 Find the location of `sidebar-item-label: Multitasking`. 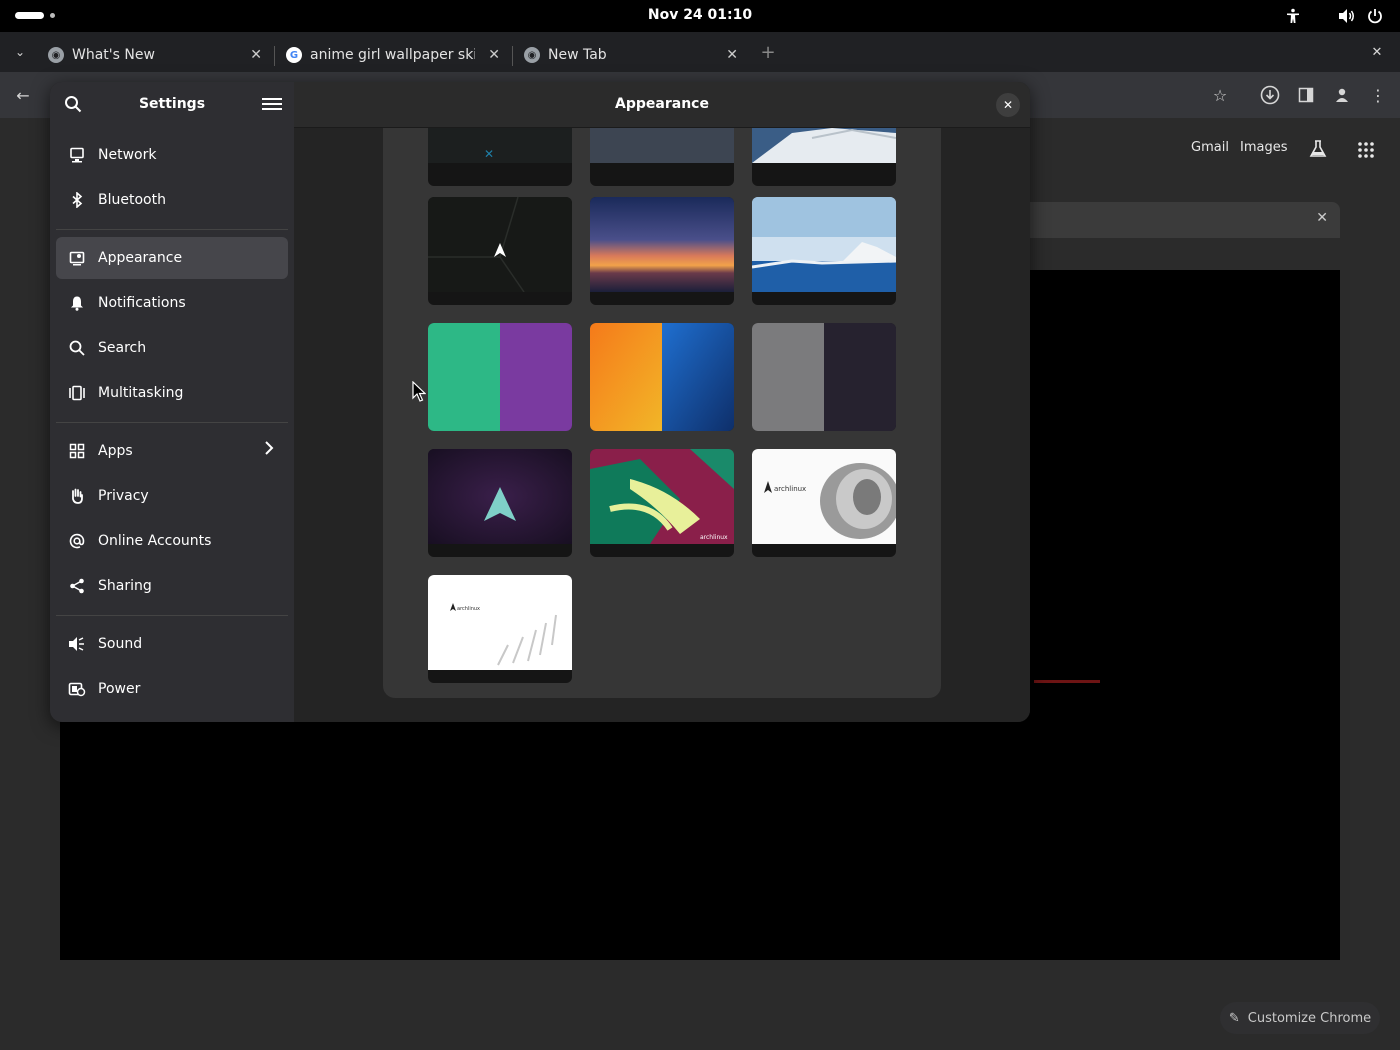

sidebar-item-label: Multitasking is located at coordinates (141, 393).